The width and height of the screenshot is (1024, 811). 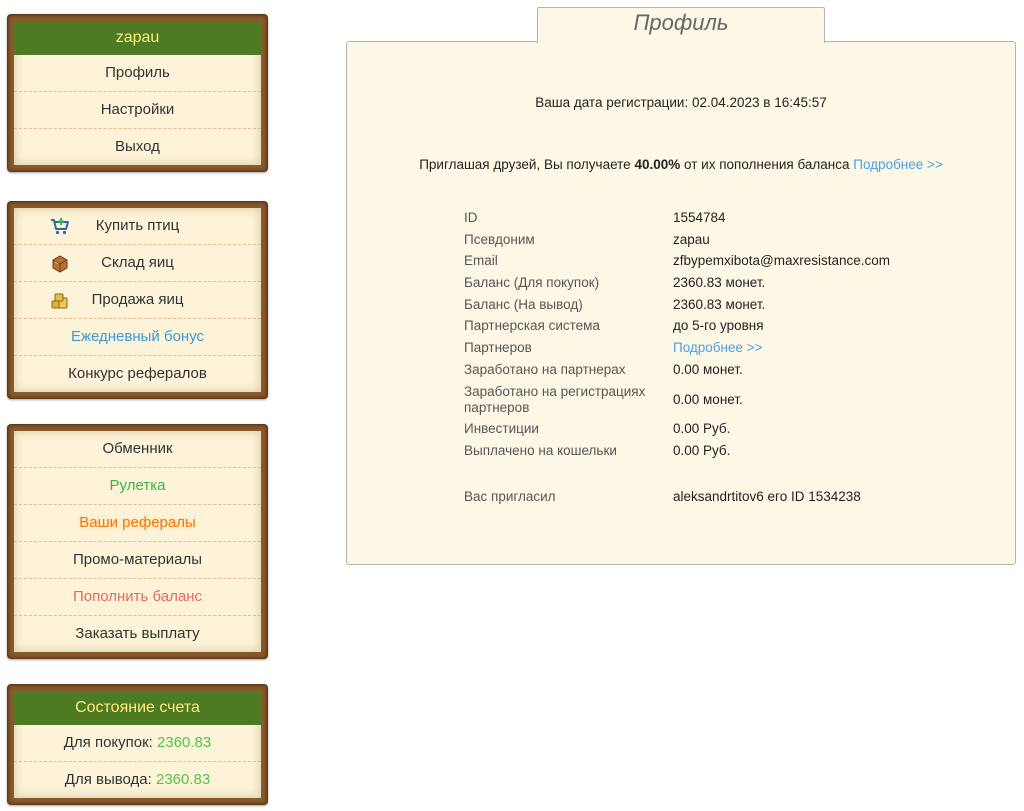 I want to click on menu-item-sell-eggs: Продажа яиц, so click(x=137, y=300).